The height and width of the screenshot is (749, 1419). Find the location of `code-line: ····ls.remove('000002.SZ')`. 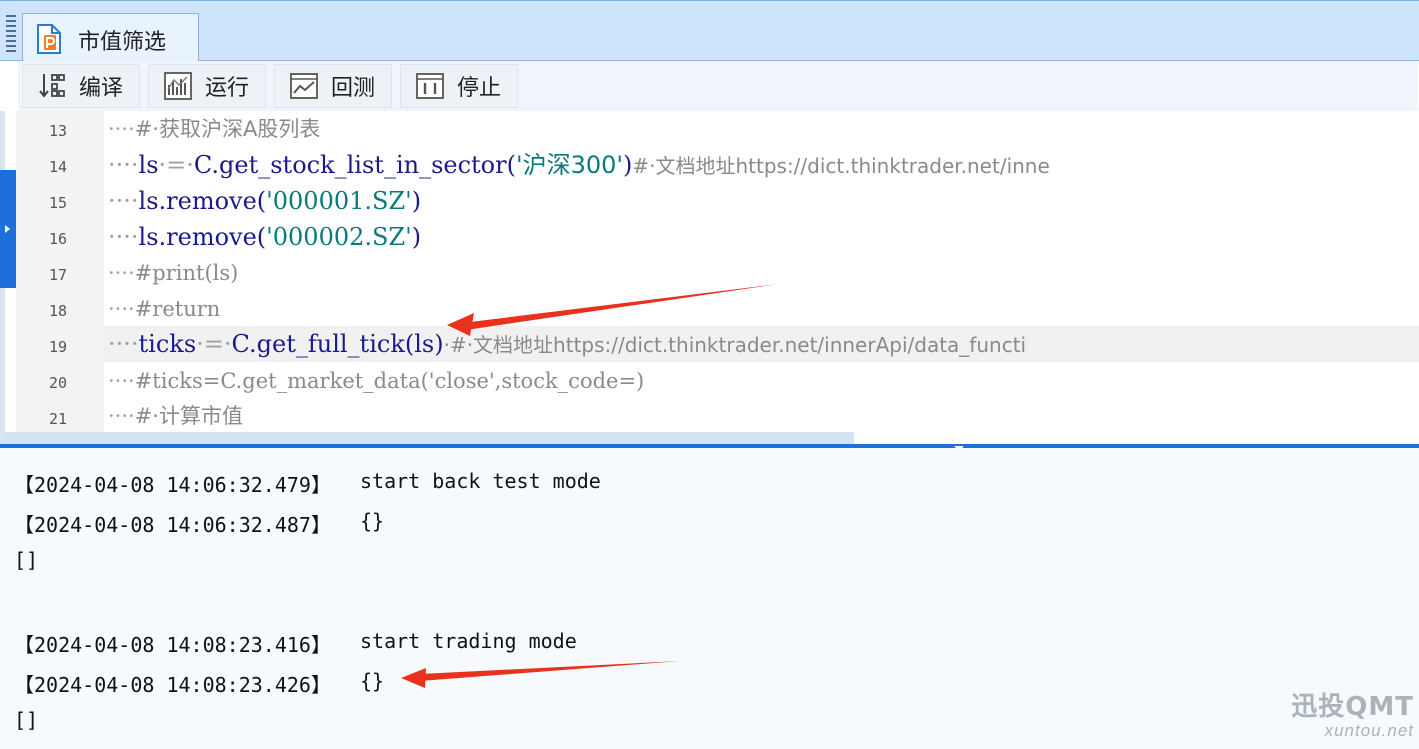

code-line: ····ls.remove('000002.SZ') is located at coordinates (264, 237).